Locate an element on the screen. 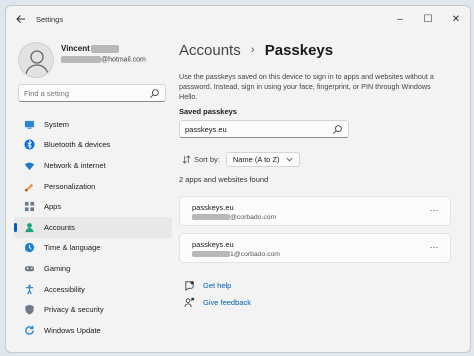  sidebar-item-label: Personalization is located at coordinates (70, 186).